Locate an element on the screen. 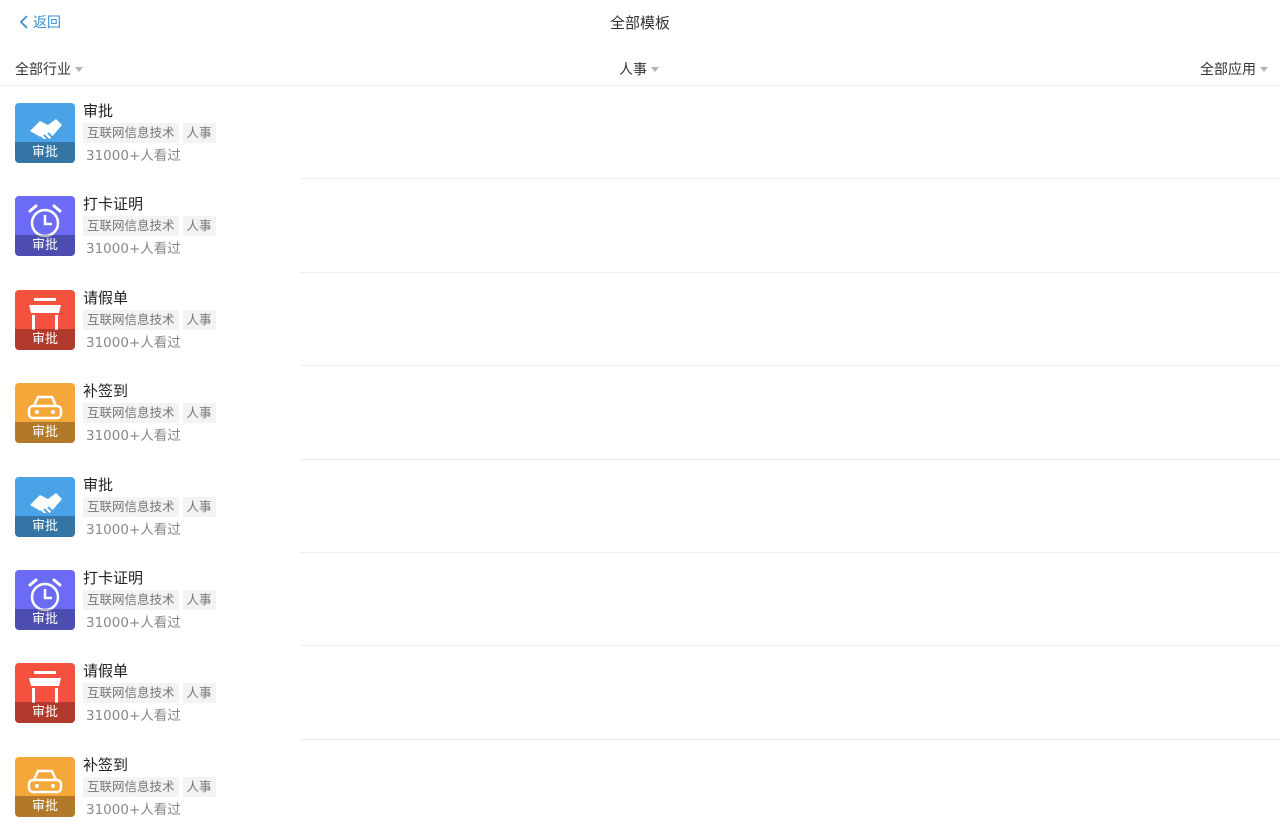 The image size is (1280, 833). industry-filter: 全部行业 is located at coordinates (49, 69).